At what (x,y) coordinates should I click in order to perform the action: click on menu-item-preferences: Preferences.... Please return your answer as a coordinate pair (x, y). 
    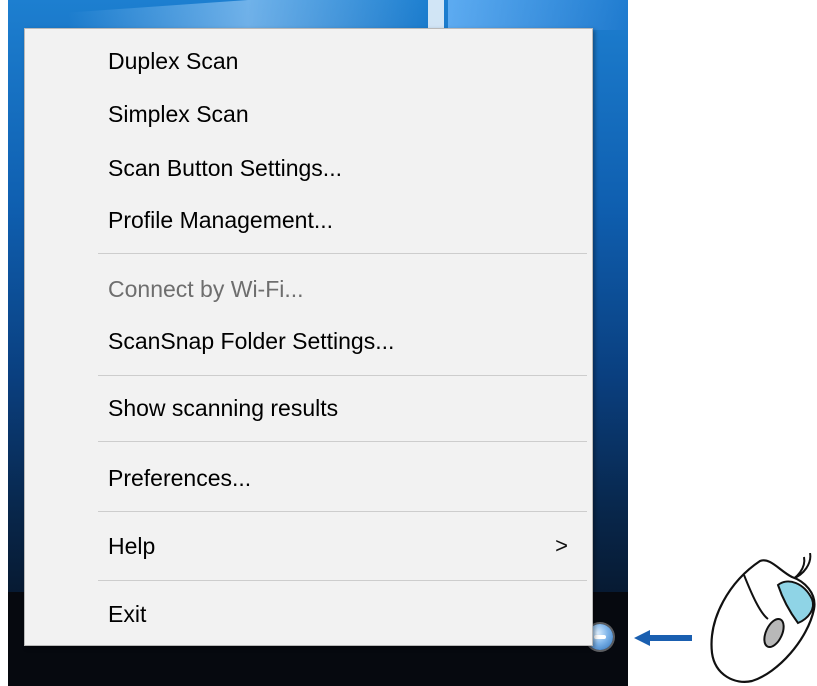
    Looking at the image, I should click on (308, 478).